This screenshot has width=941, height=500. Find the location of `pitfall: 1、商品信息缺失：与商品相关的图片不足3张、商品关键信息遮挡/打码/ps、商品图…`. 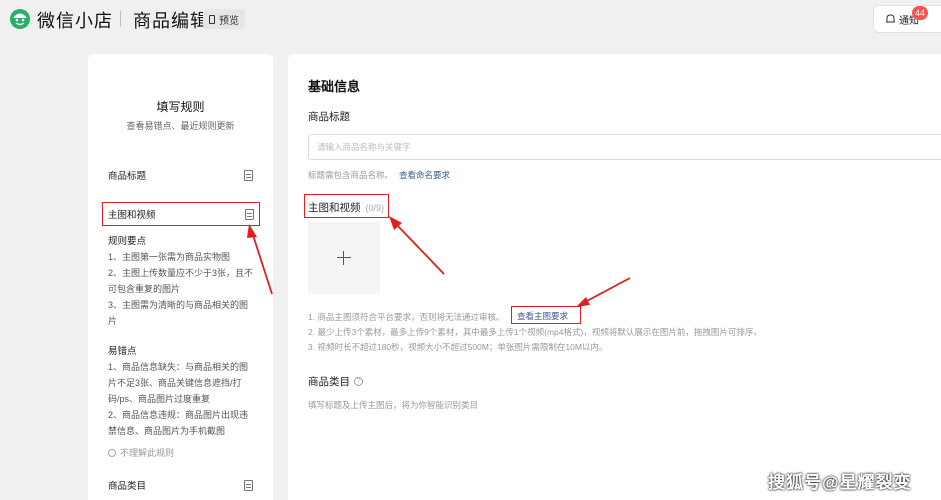

pitfall: 1、商品信息缺失：与商品相关的图片不足3张、商品关键信息遮挡/打码/ps、商品图… is located at coordinates (178, 383).